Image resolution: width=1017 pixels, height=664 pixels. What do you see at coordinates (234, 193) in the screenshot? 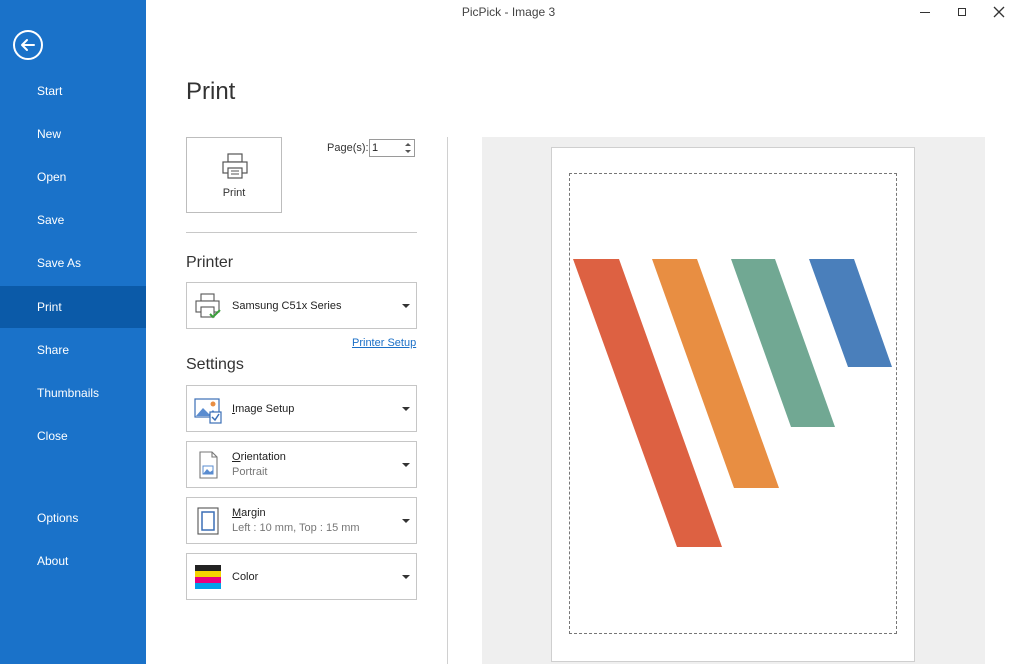
I see `print-button-label: Print` at bounding box center [234, 193].